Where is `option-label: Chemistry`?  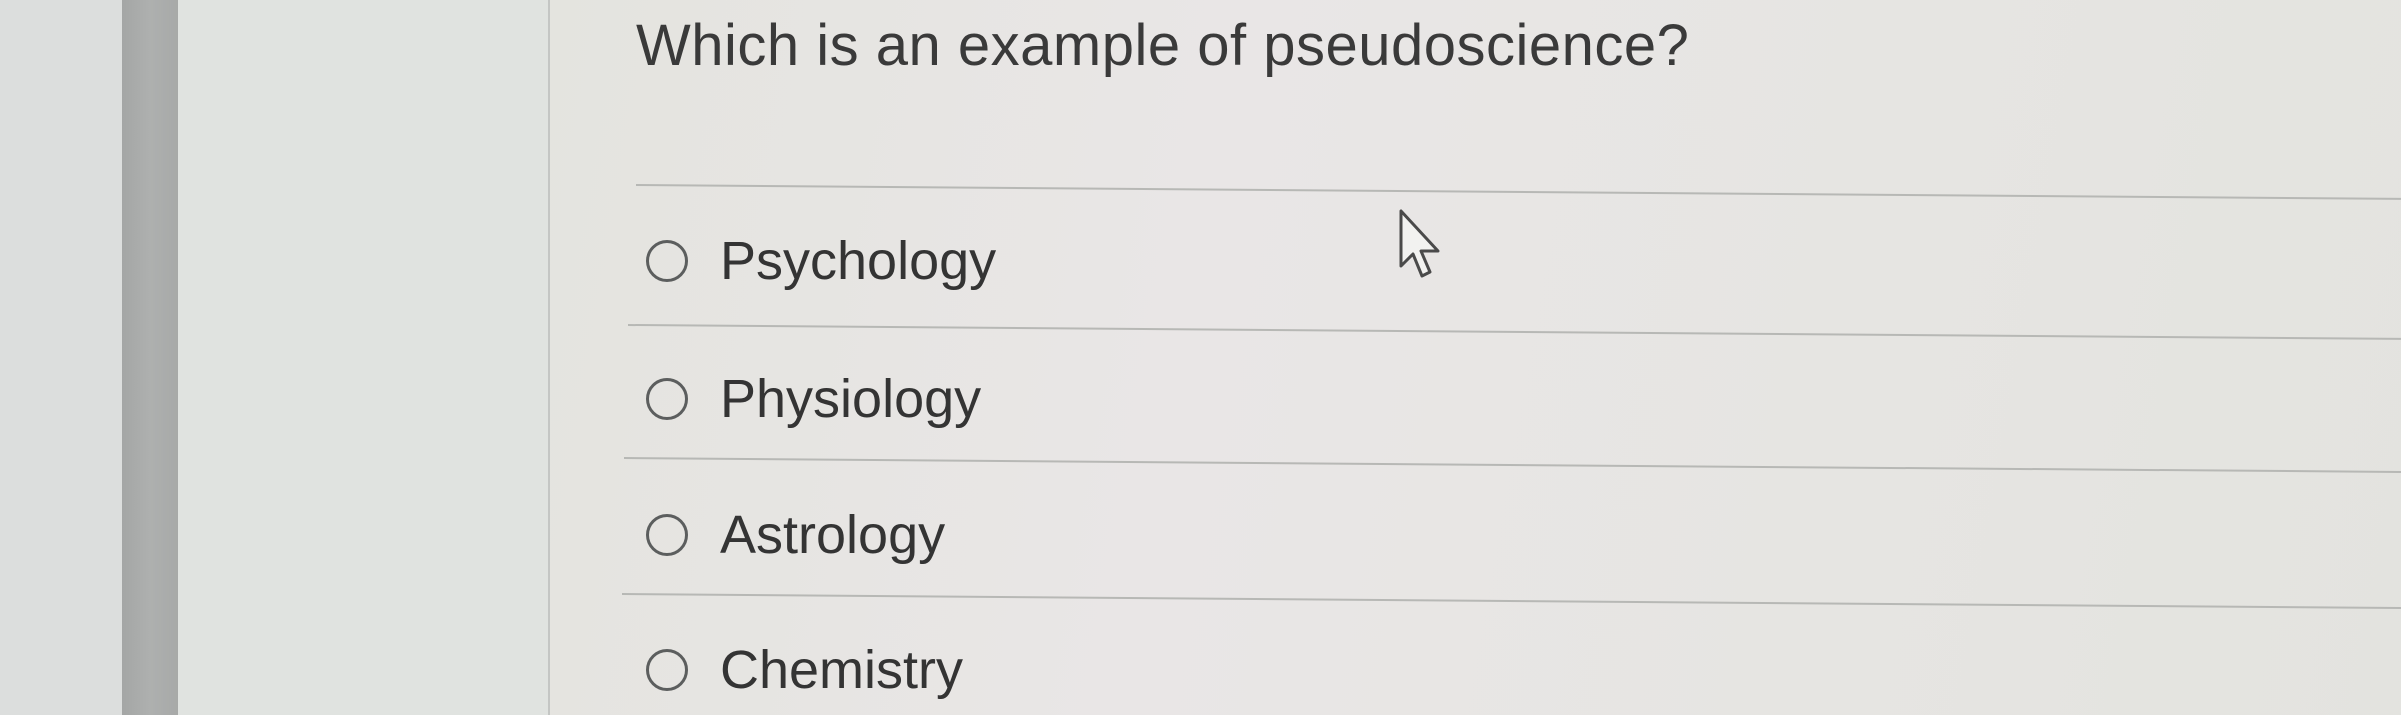 option-label: Chemistry is located at coordinates (841, 670).